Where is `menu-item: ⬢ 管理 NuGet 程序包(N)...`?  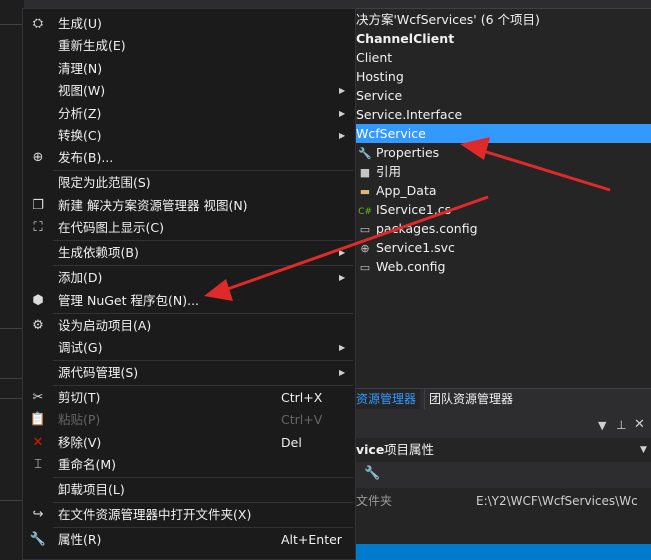 menu-item: ⬢ 管理 NuGet 程序包(N)... is located at coordinates (189, 301).